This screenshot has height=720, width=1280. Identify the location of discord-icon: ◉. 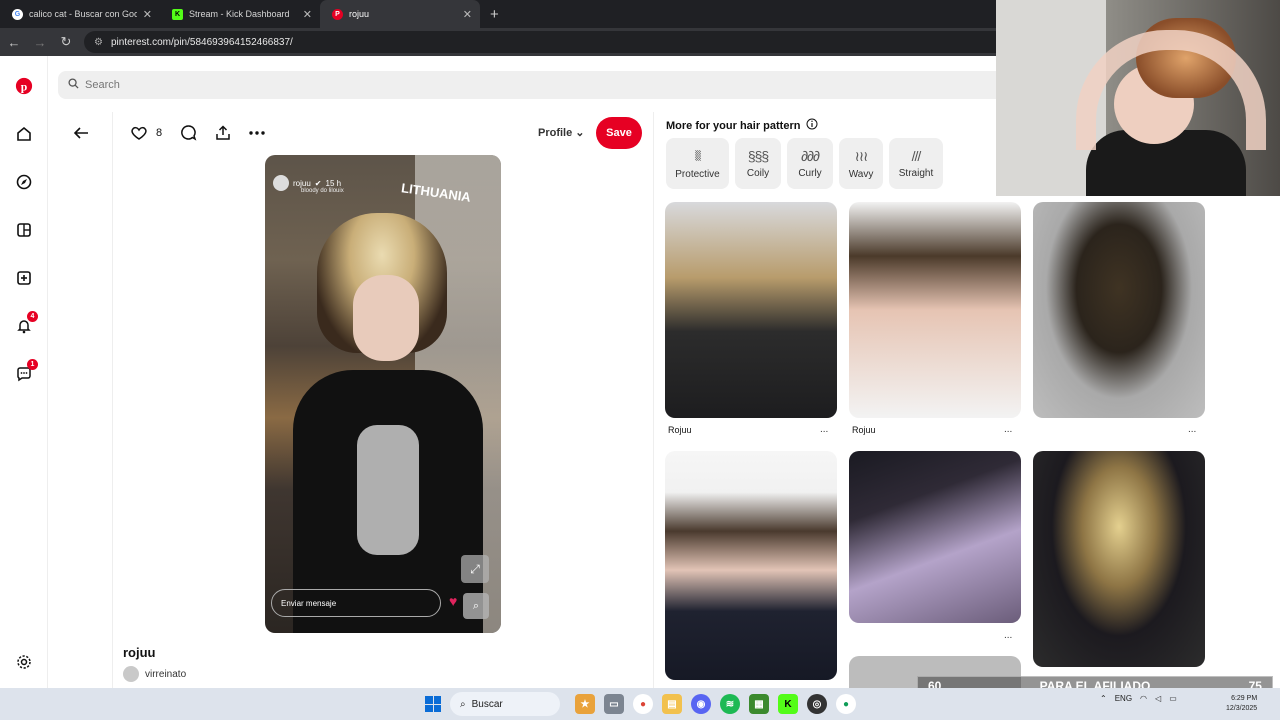
(701, 704).